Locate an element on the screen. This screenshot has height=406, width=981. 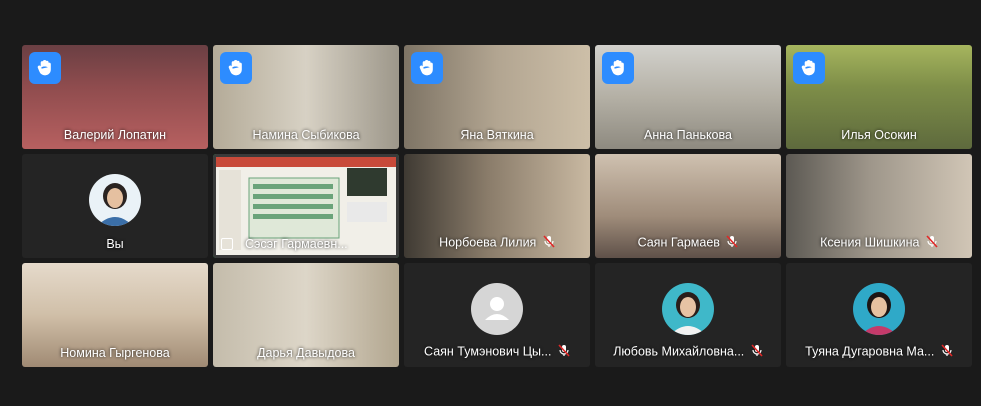
participant-name: Анна Панькова is located at coordinates (688, 135).